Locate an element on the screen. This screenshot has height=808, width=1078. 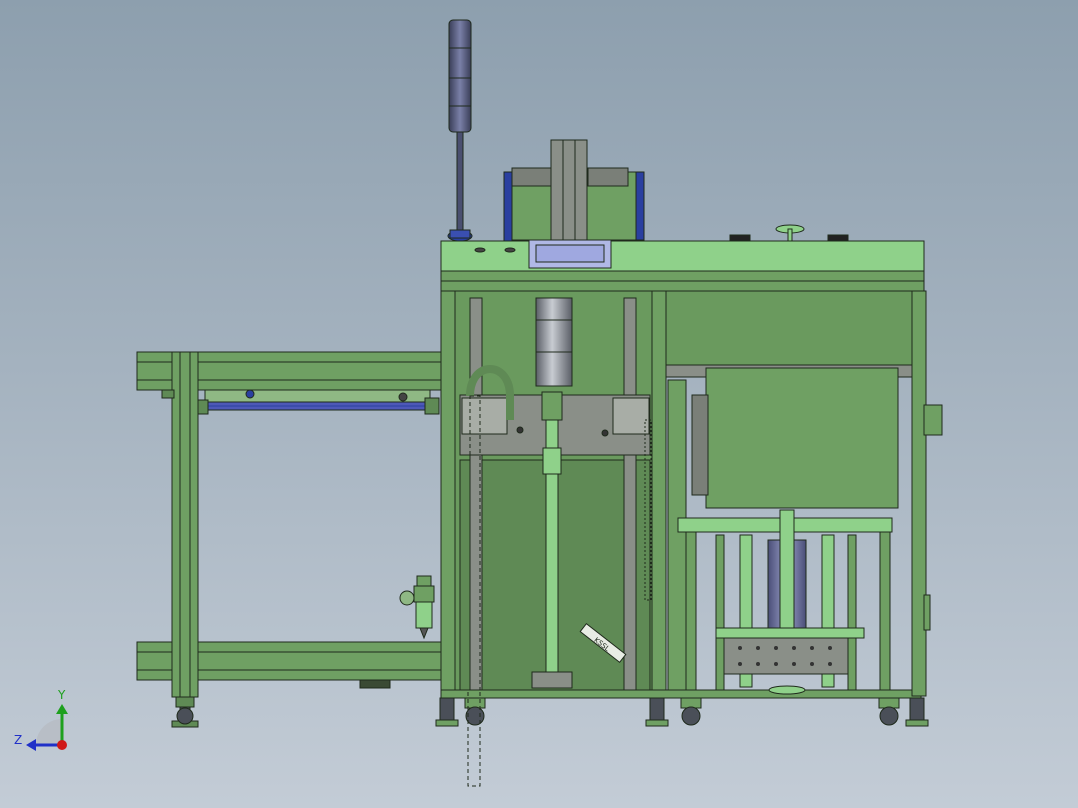
y-arrowhead is located at coordinates (62, 709).